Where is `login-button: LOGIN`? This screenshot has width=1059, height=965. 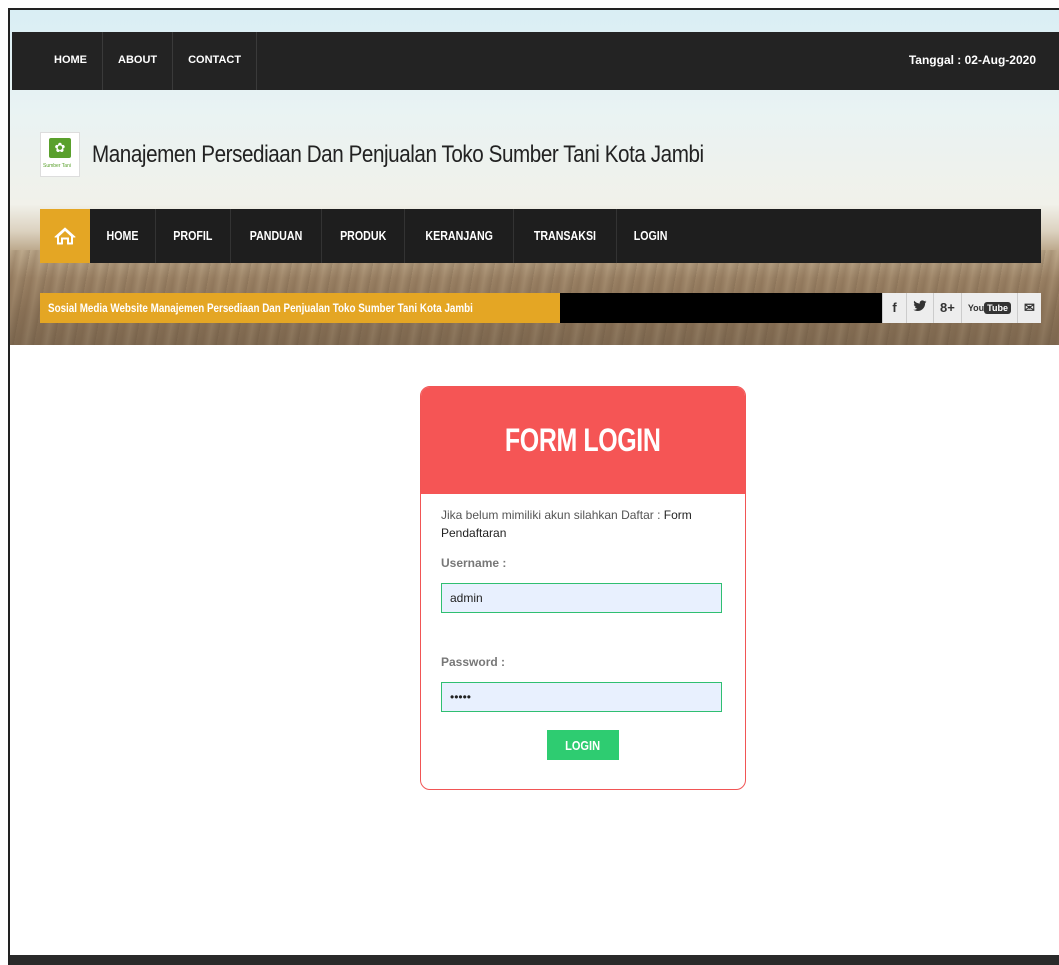
login-button: LOGIN is located at coordinates (583, 745).